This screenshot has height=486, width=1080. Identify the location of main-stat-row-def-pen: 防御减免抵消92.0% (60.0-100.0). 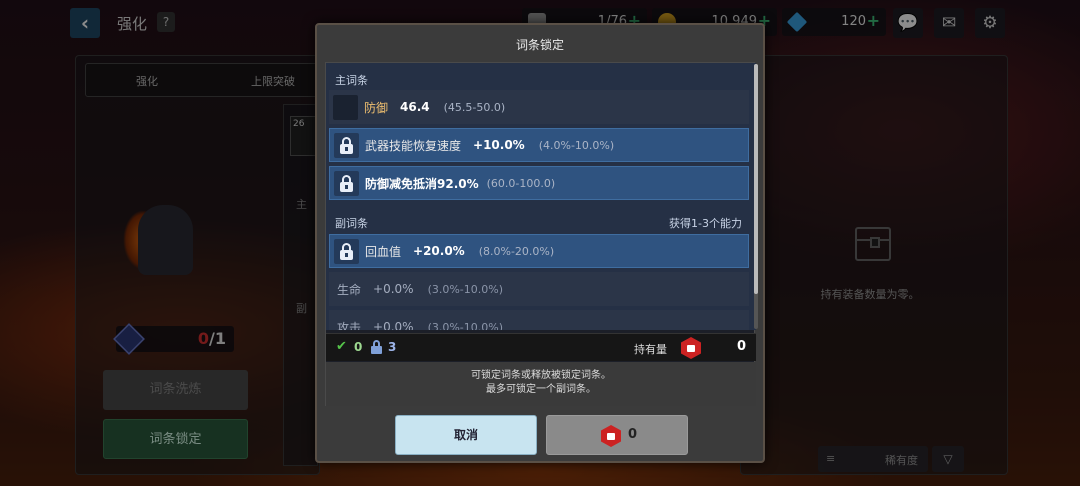
(539, 183).